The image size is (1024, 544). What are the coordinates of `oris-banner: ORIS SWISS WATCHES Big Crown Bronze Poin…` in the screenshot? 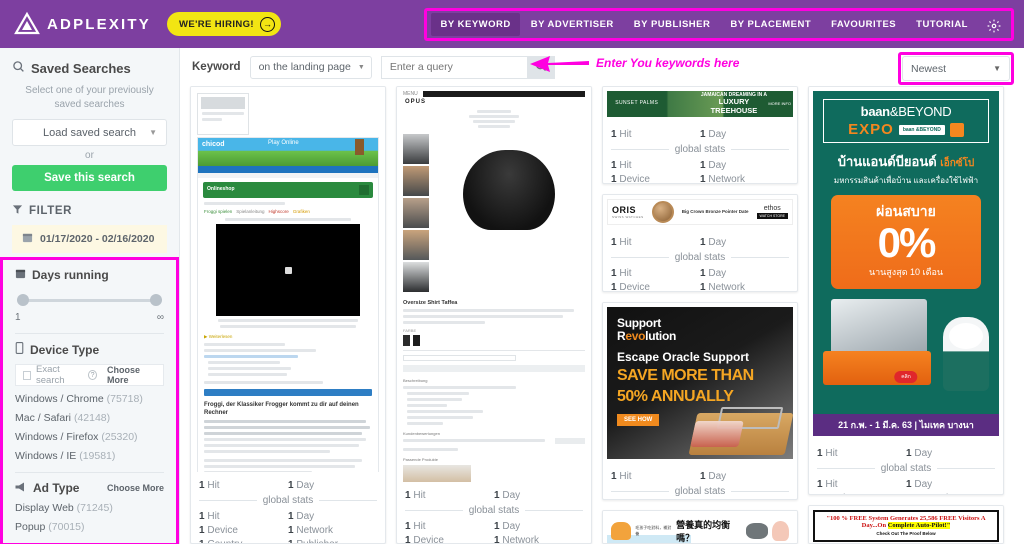 It's located at (700, 212).